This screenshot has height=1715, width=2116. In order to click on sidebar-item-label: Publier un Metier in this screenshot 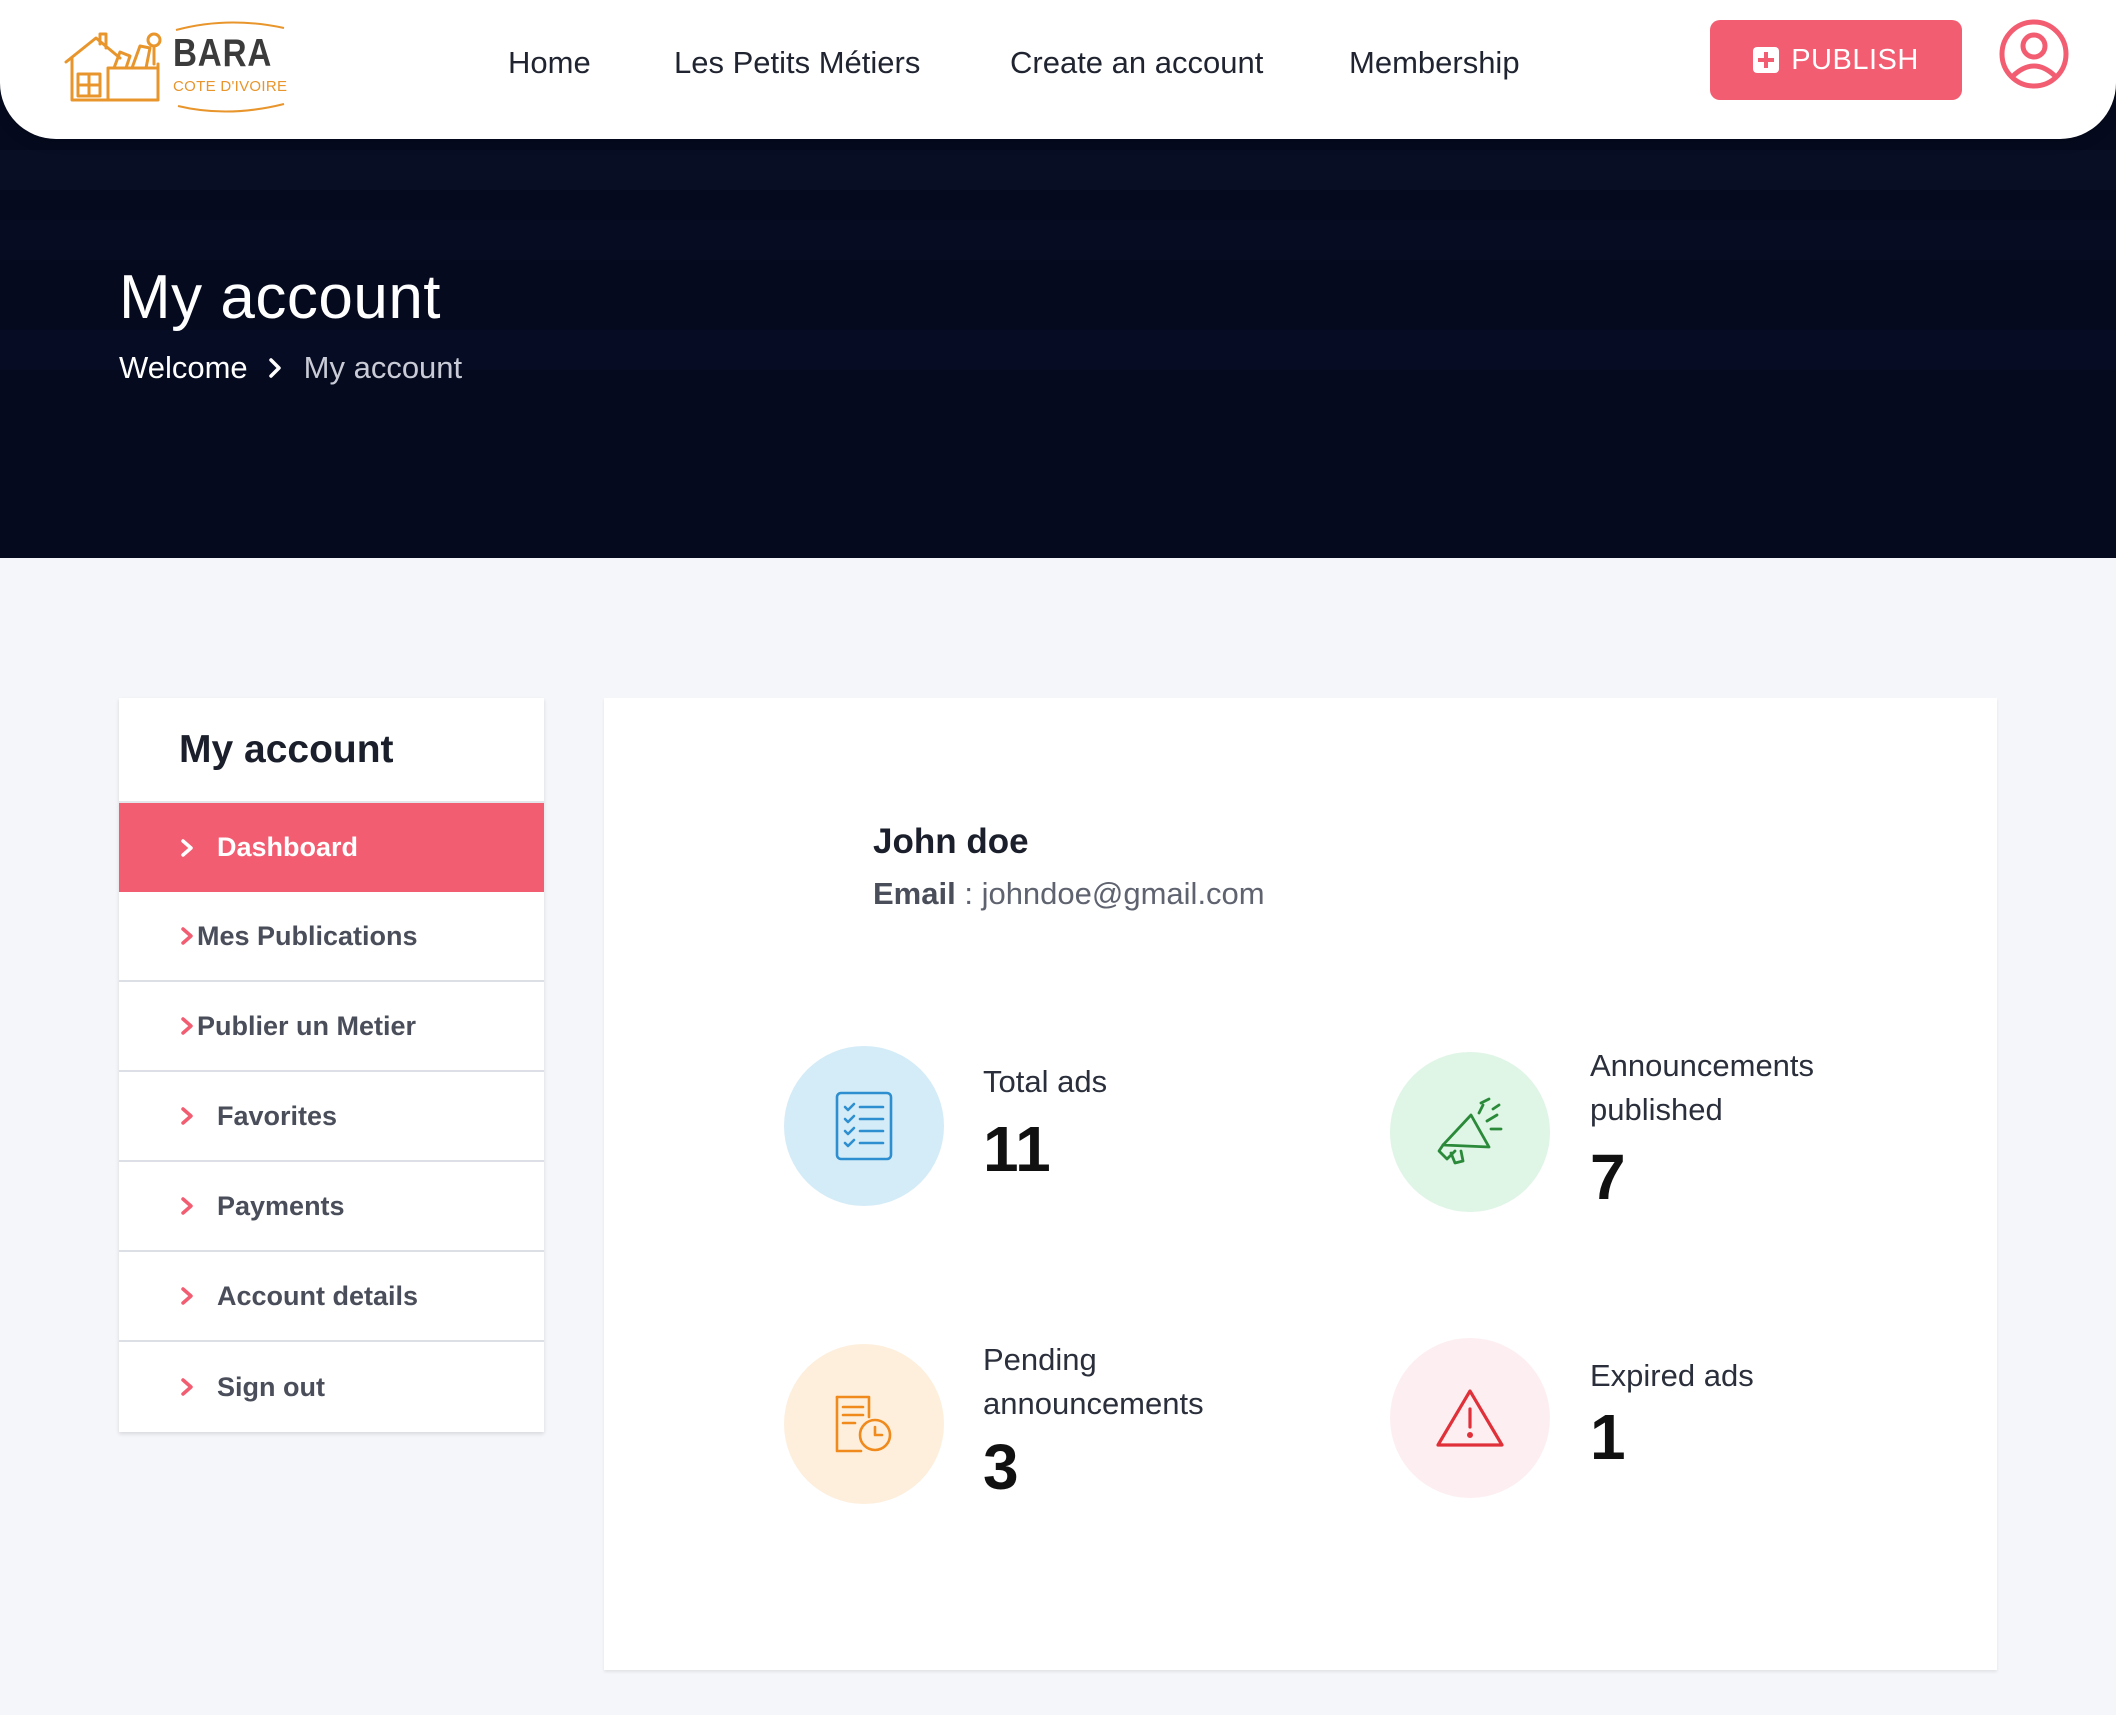, I will do `click(307, 1025)`.